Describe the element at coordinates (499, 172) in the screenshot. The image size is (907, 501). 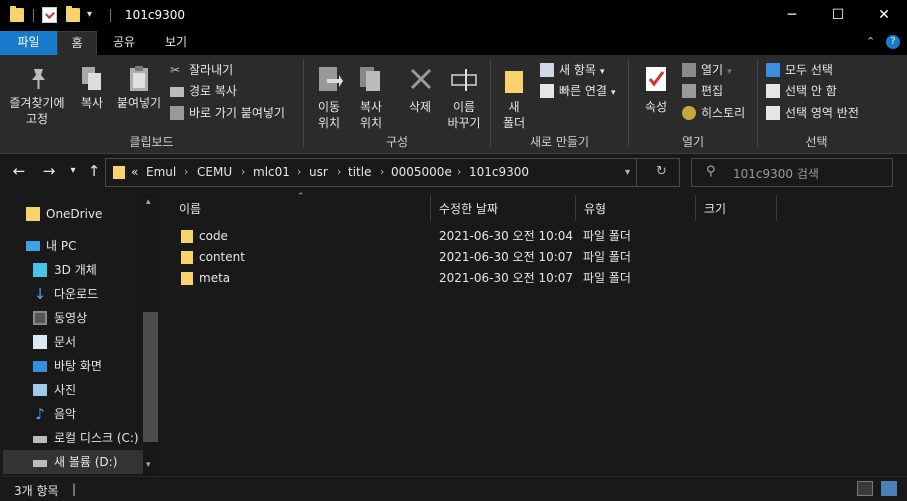
I see `breadcrumb-101c9300: 101c9300` at that location.